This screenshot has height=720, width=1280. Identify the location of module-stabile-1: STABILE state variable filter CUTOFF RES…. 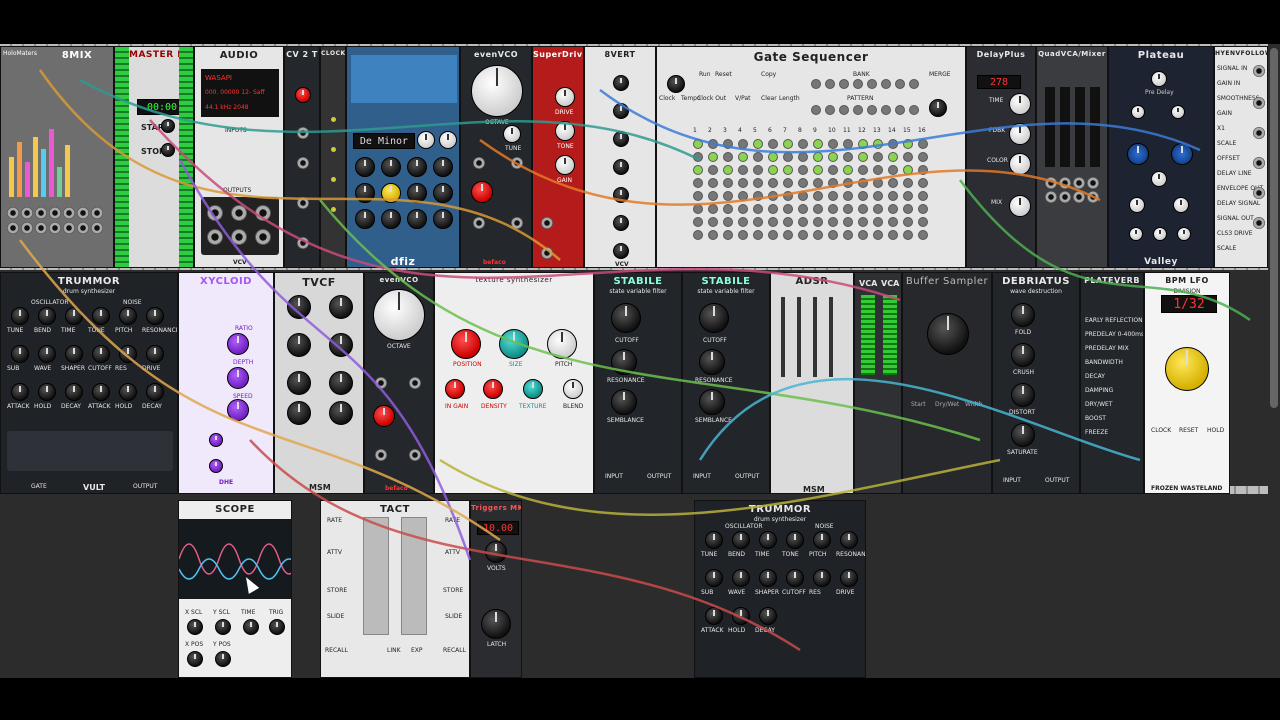
(638, 383).